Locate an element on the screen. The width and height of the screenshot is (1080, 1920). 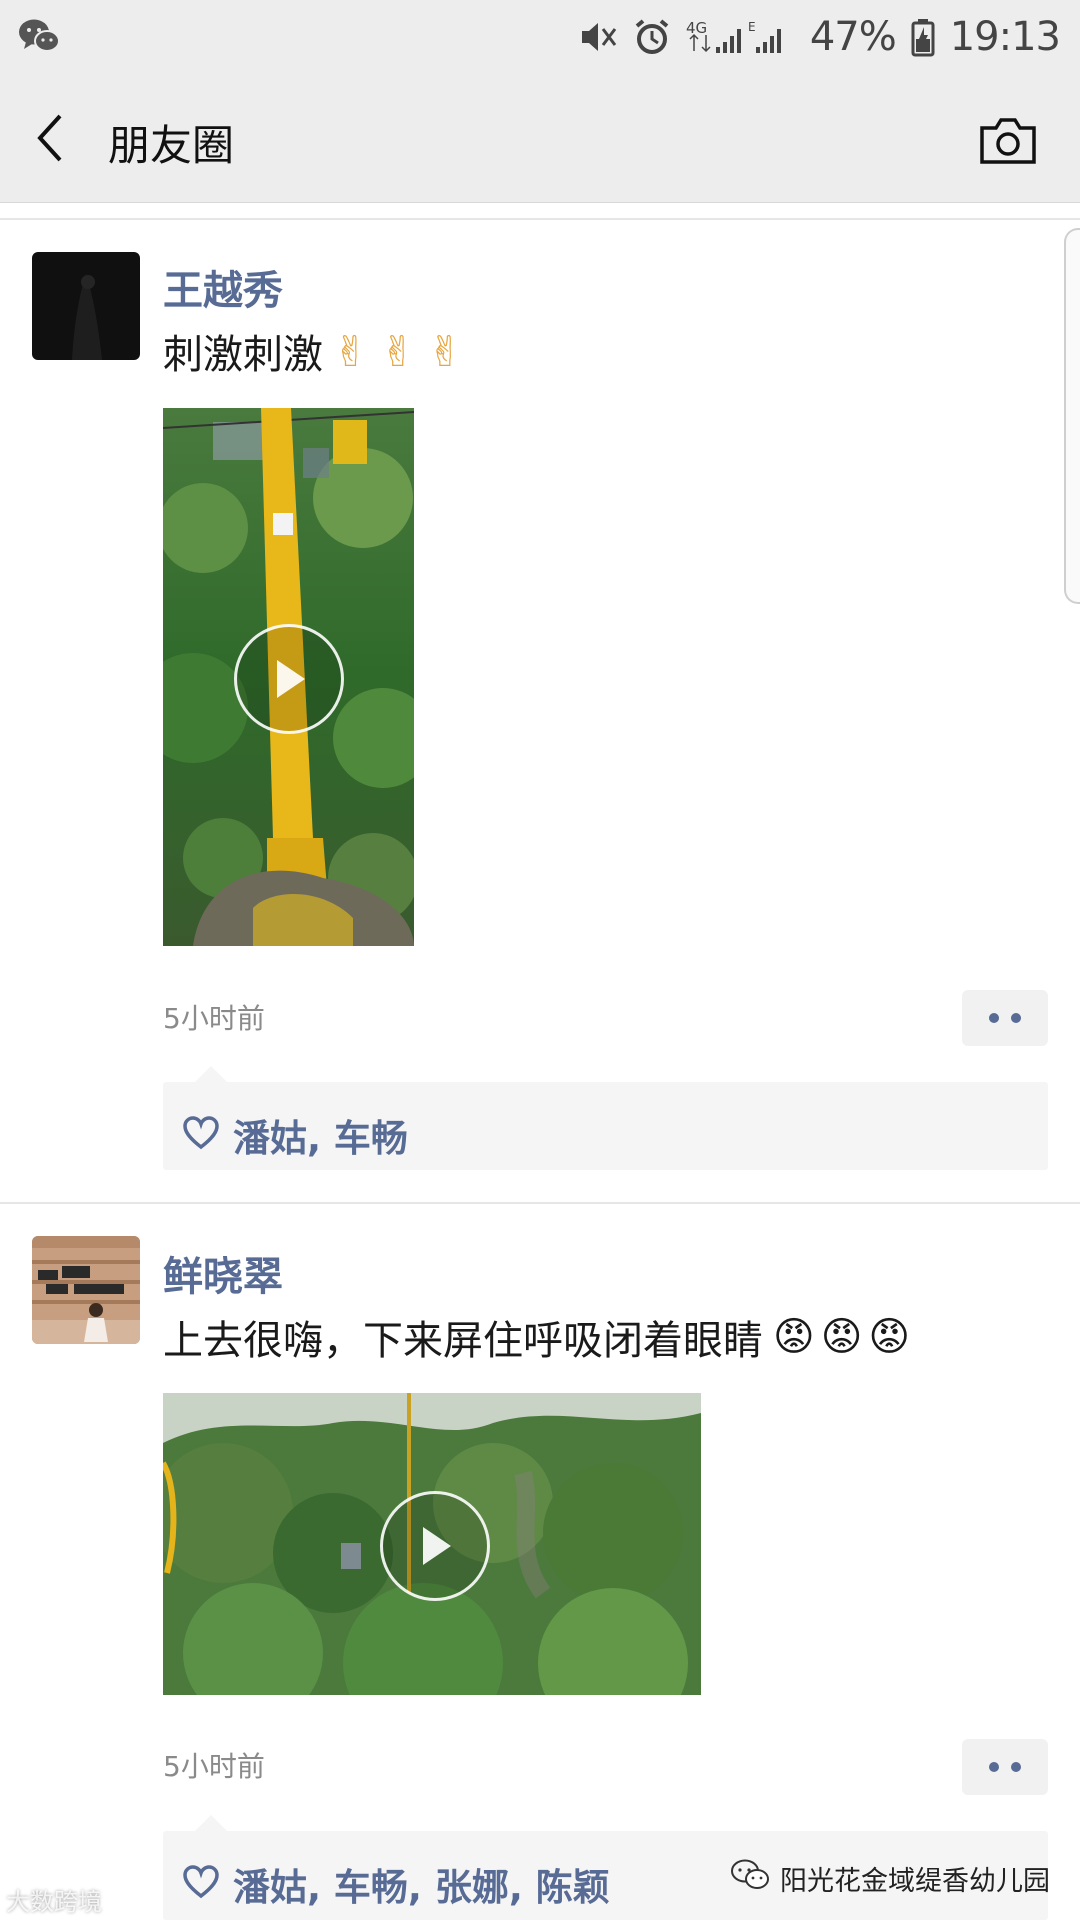
watermark-left-text: 大数跨境 is located at coordinates (54, 1902).